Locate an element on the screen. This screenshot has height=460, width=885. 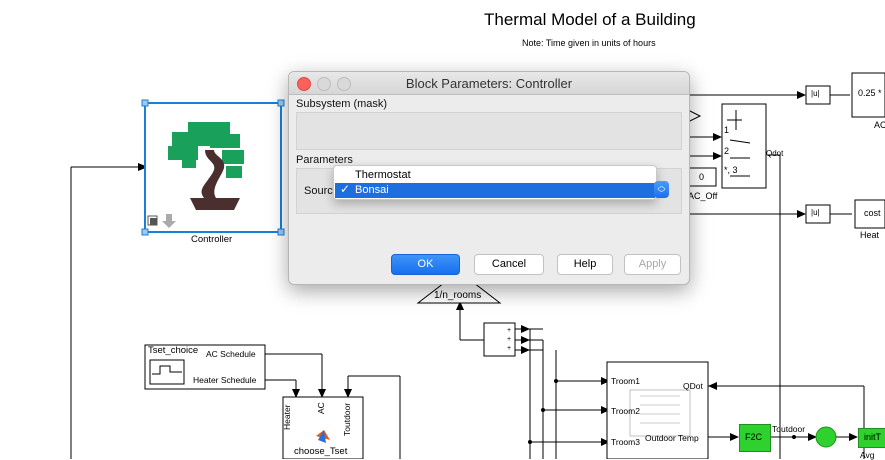
gain-ac-label: 0.25 * is located at coordinates (870, 93).